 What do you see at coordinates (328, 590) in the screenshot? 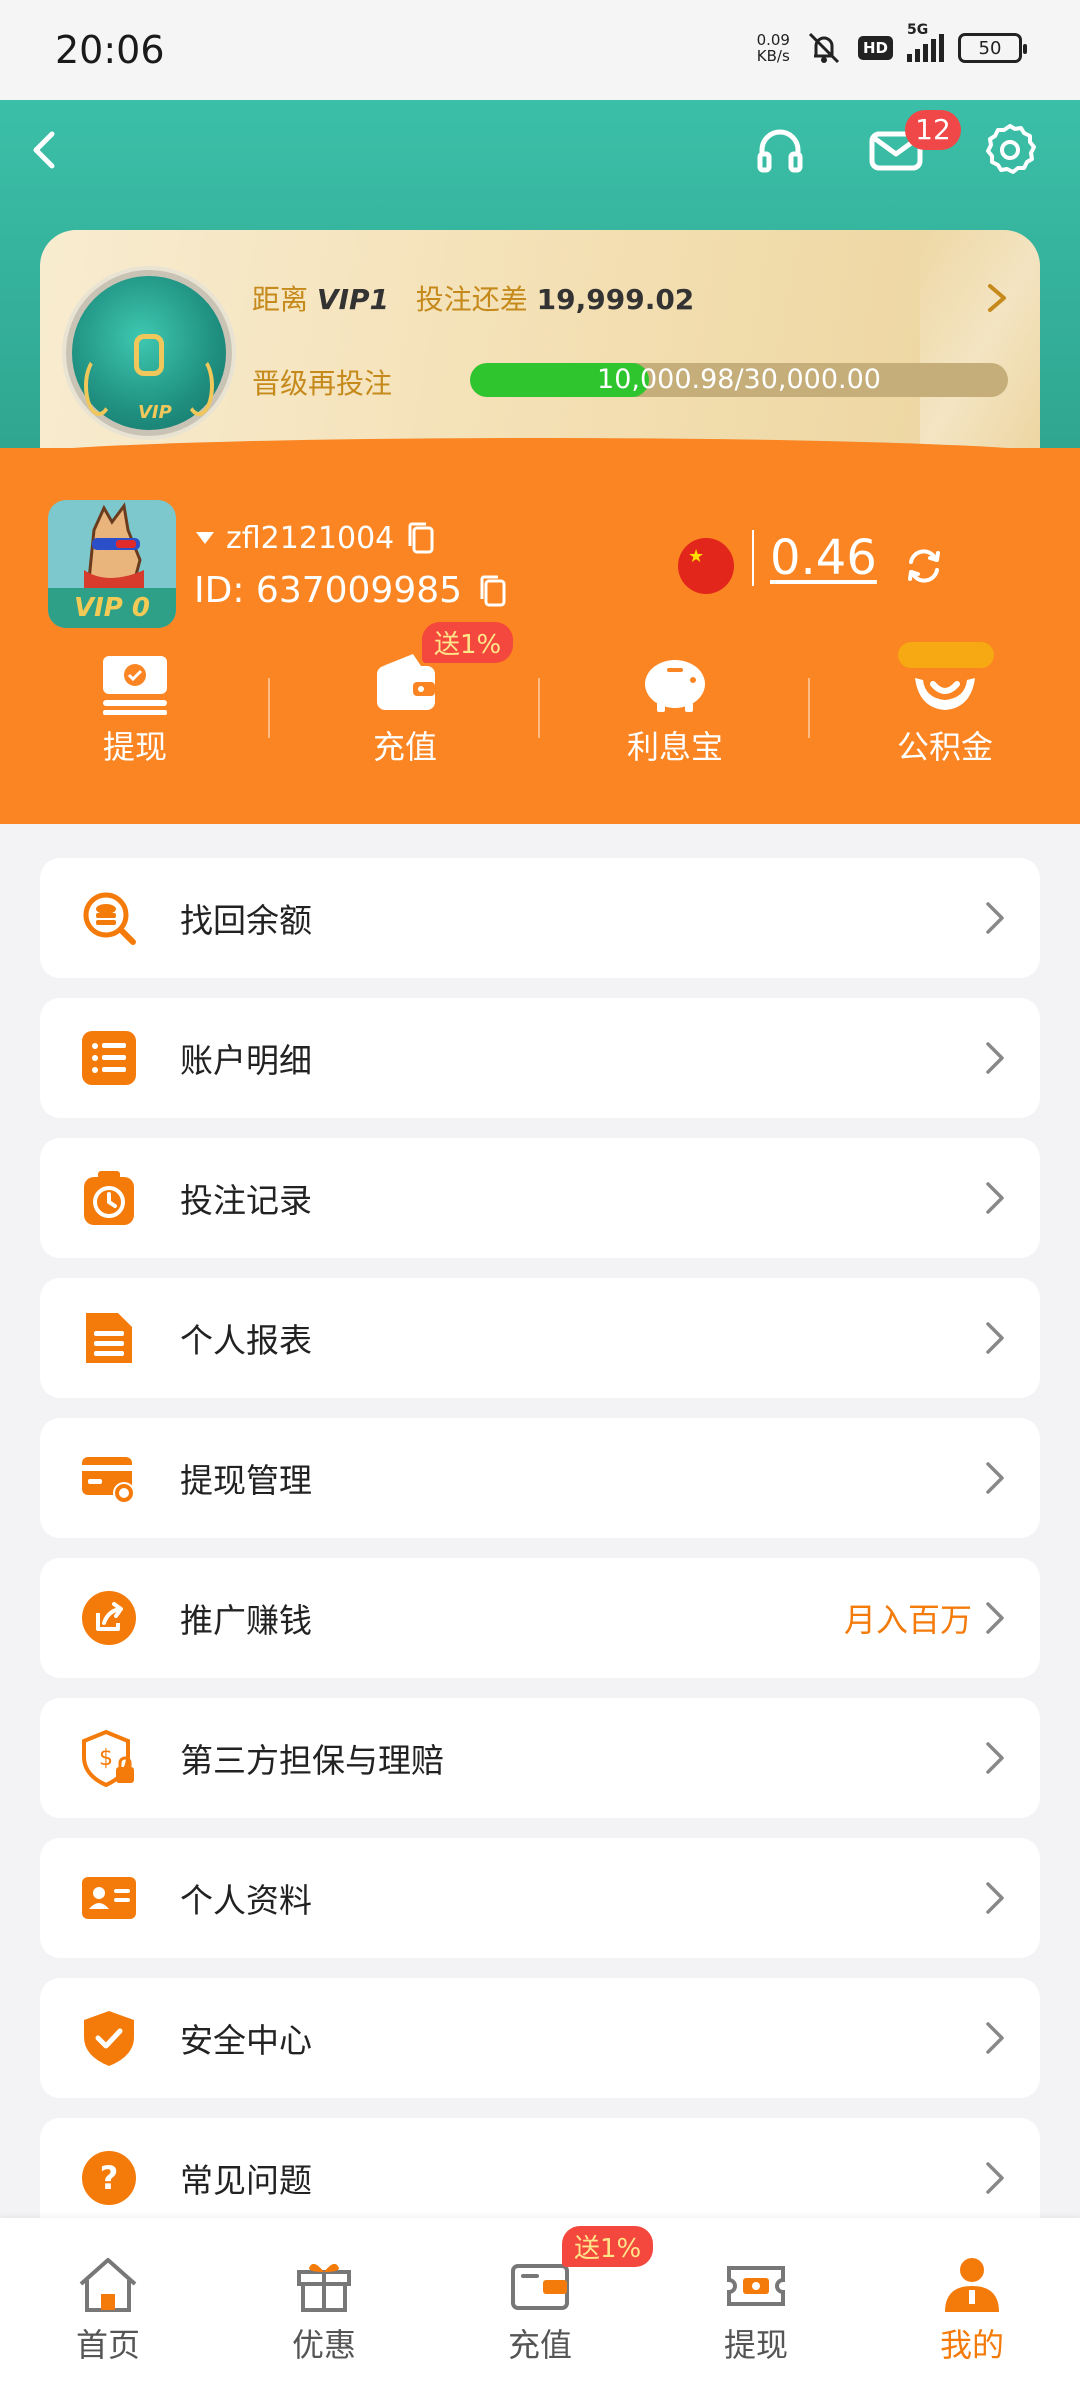
I see `user-id: ID: 637009985` at bounding box center [328, 590].